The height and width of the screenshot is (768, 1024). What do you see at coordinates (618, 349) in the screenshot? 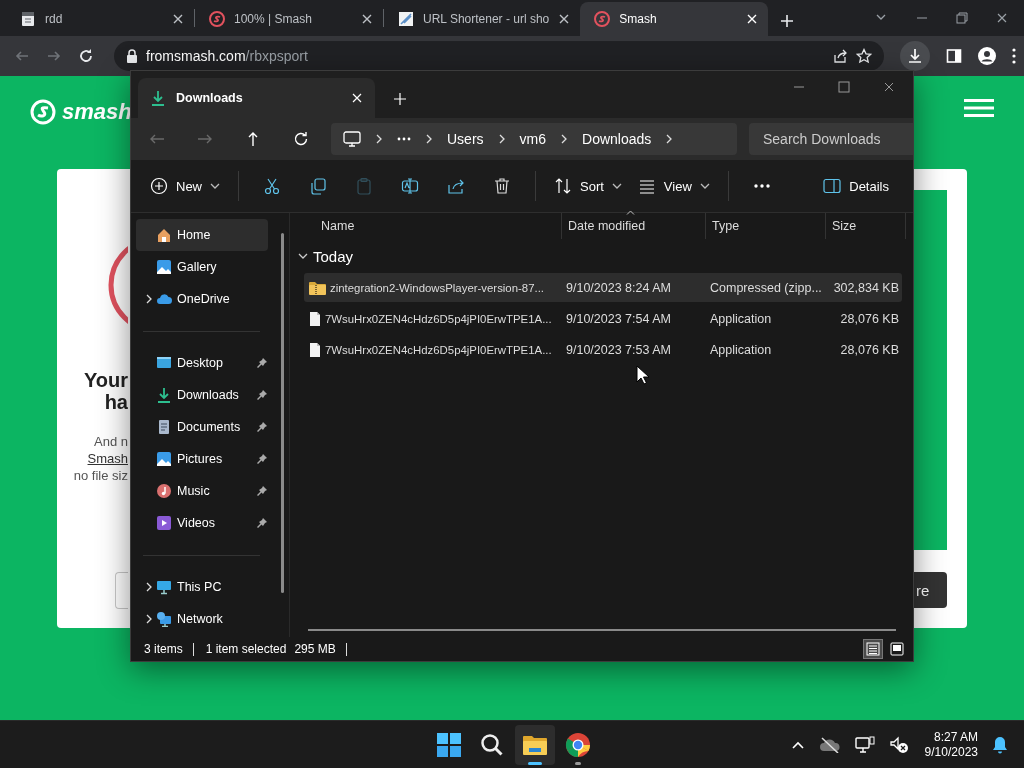
I see `date-cell-text: 9/10/2023 7:53 AM` at bounding box center [618, 349].